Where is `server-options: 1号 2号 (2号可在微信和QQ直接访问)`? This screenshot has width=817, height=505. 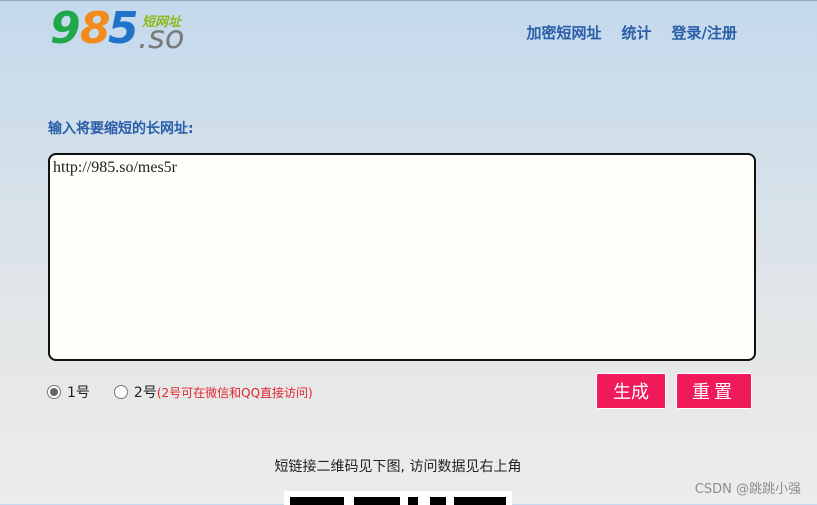
server-options: 1号 2号 (2号可在微信和QQ直接访问) is located at coordinates (180, 392).